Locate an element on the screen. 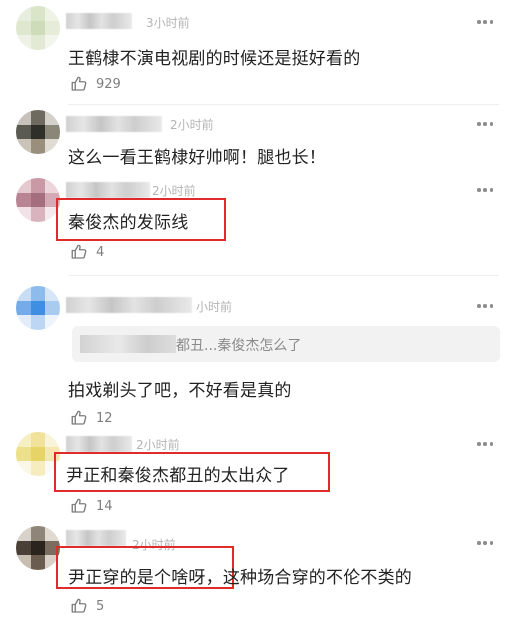 This screenshot has width=515, height=619. comment-text: 这么一看王鹤棣好帅啊！腿也长！ is located at coordinates (197, 158).